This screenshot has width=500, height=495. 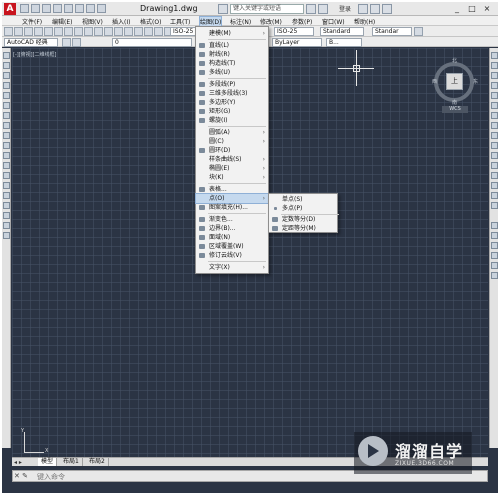 I want to click on erase-tool-icon, so click(x=494, y=55).